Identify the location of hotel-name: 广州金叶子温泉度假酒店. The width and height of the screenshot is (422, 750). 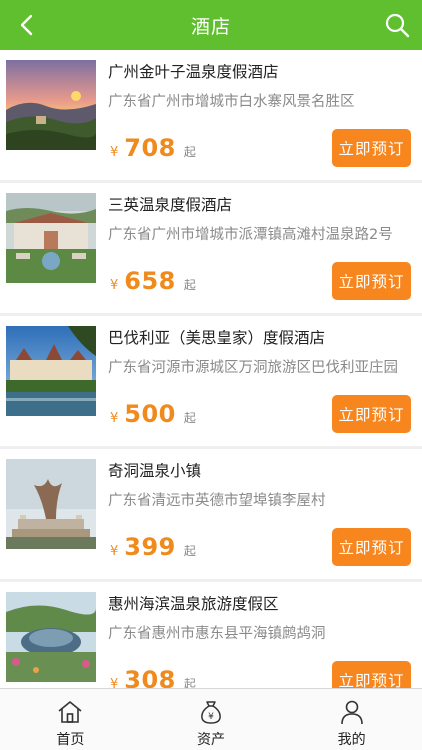
(193, 72).